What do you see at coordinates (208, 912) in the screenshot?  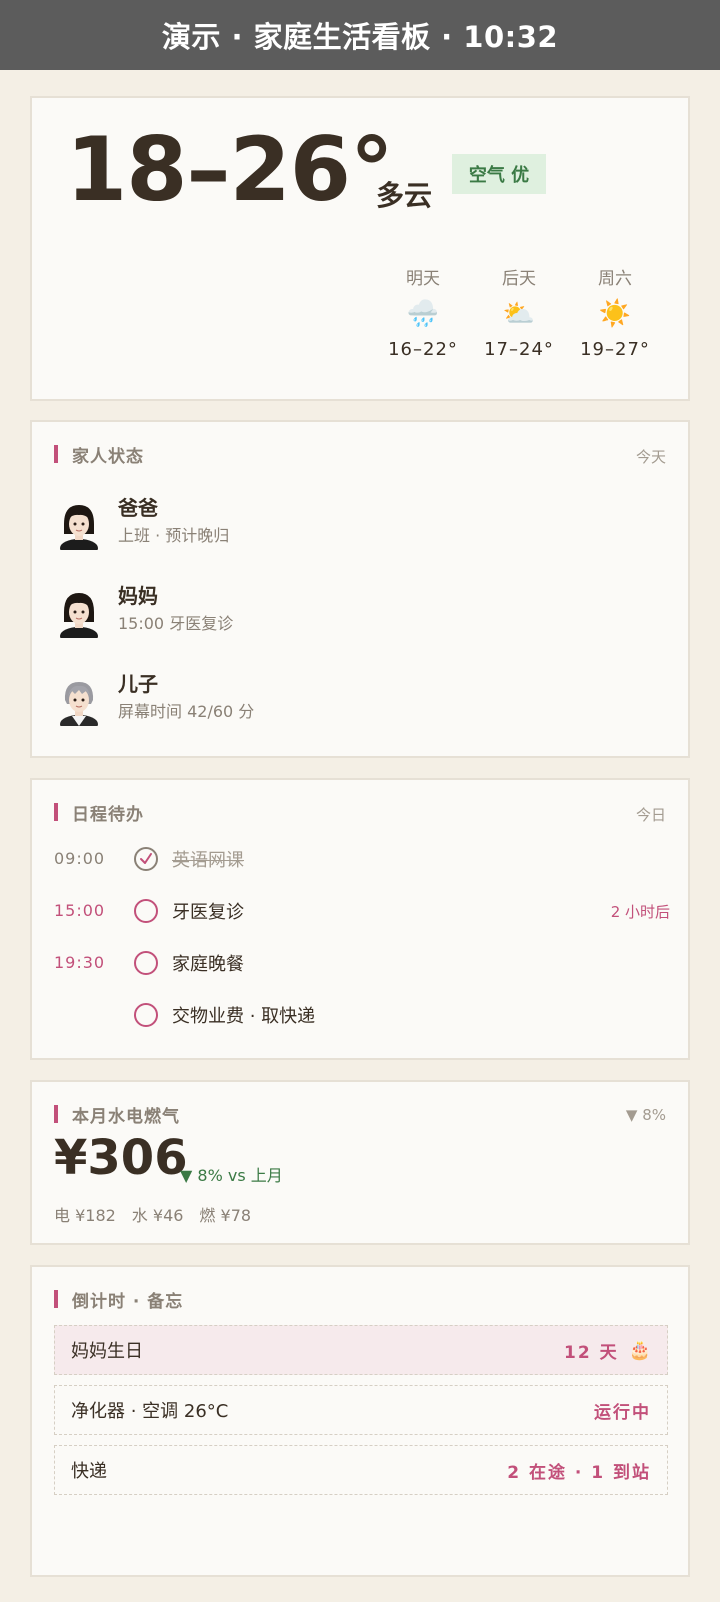 I see `task-text: 牙医复诊` at bounding box center [208, 912].